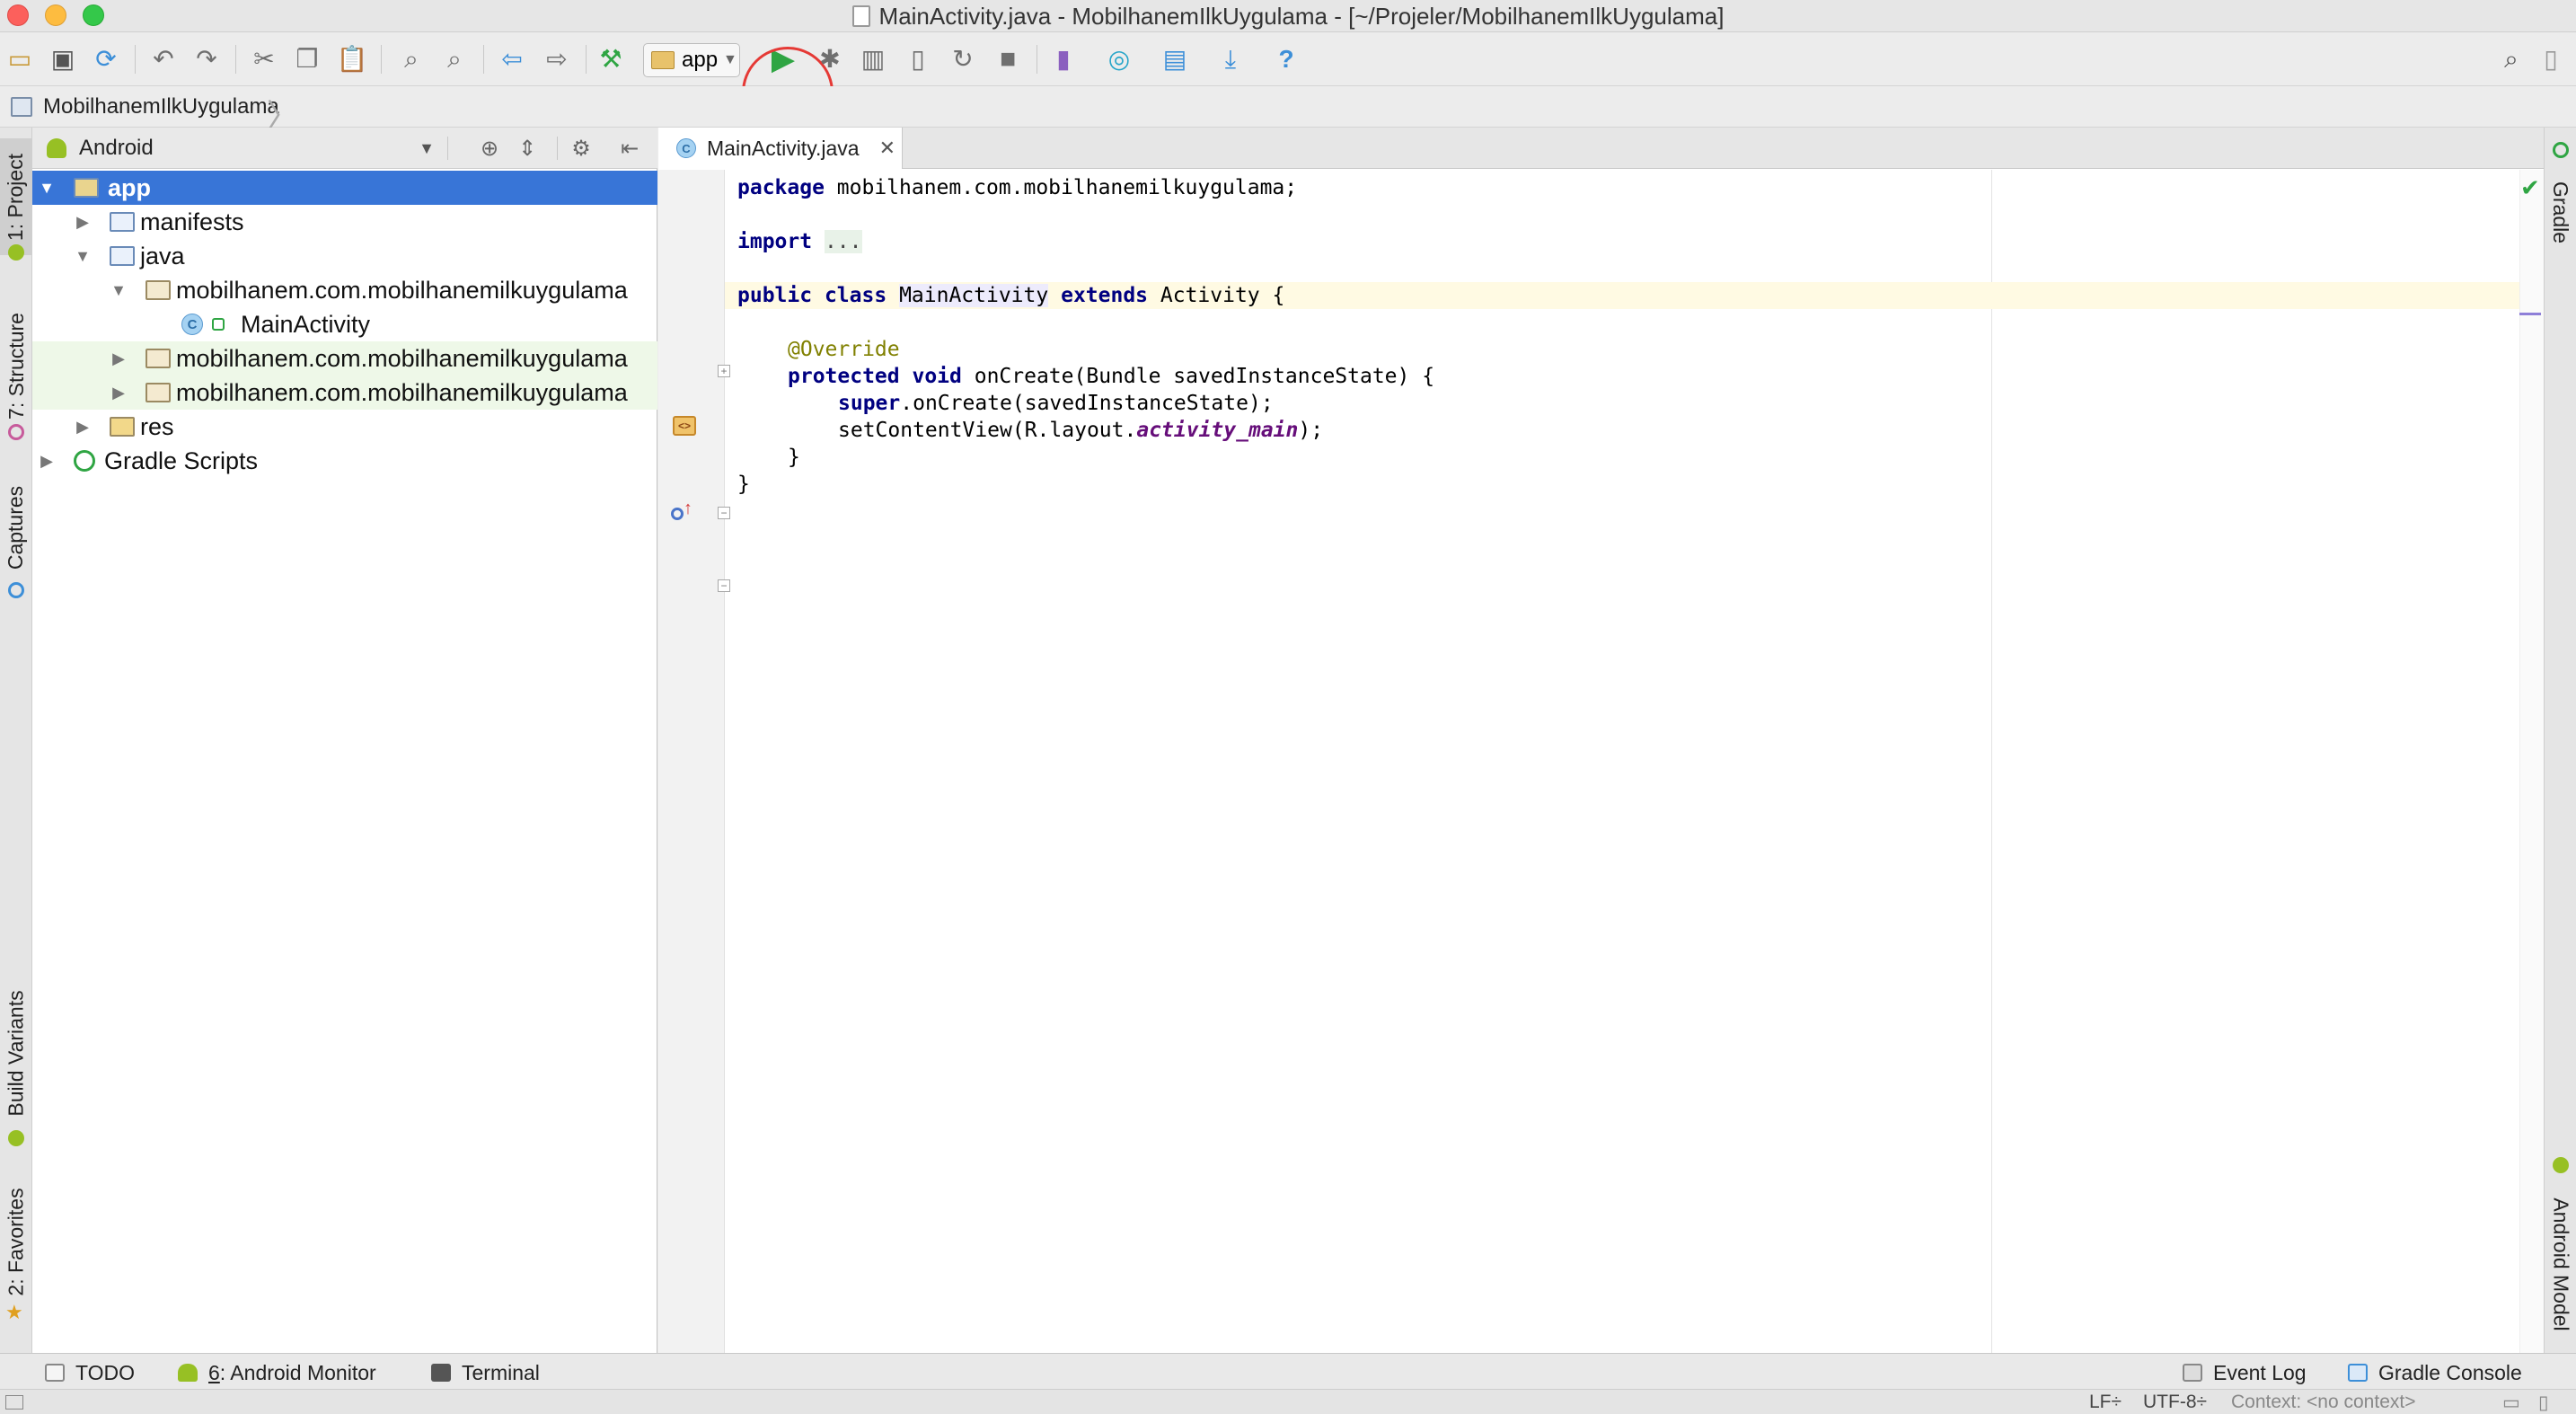 Image resolution: width=2576 pixels, height=1414 pixels. What do you see at coordinates (106, 59) in the screenshot?
I see `sync-icon: ⟳` at bounding box center [106, 59].